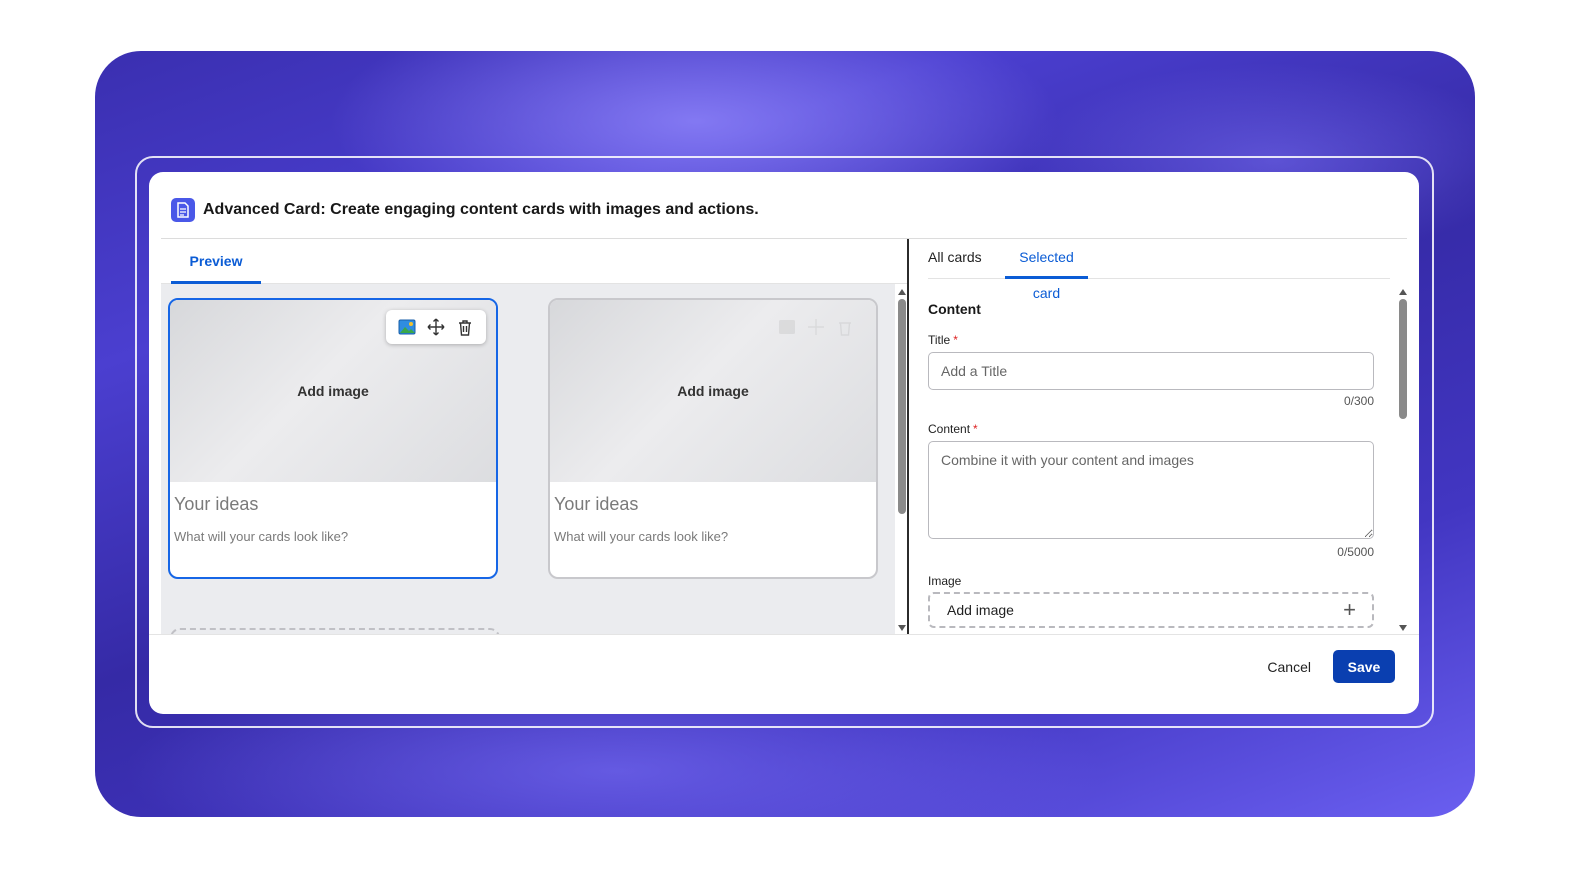  What do you see at coordinates (955, 259) in the screenshot?
I see `tab-all-cards: All cards` at bounding box center [955, 259].